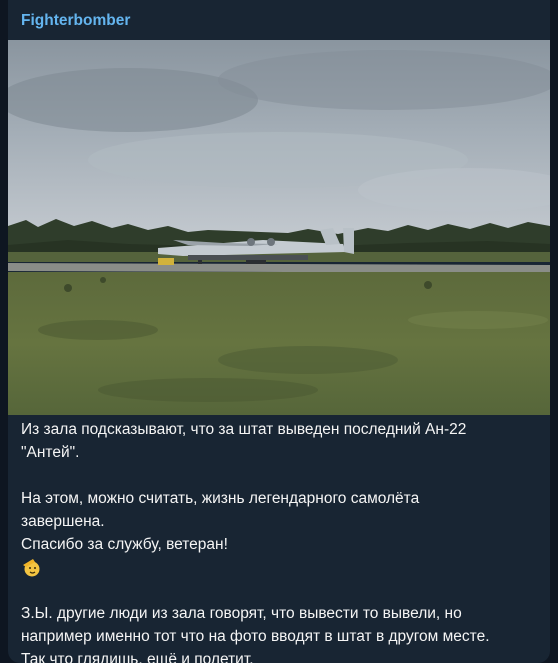  What do you see at coordinates (137, 657) in the screenshot?
I see `text-line: Так что глядишь, ещё и полетит.` at bounding box center [137, 657].